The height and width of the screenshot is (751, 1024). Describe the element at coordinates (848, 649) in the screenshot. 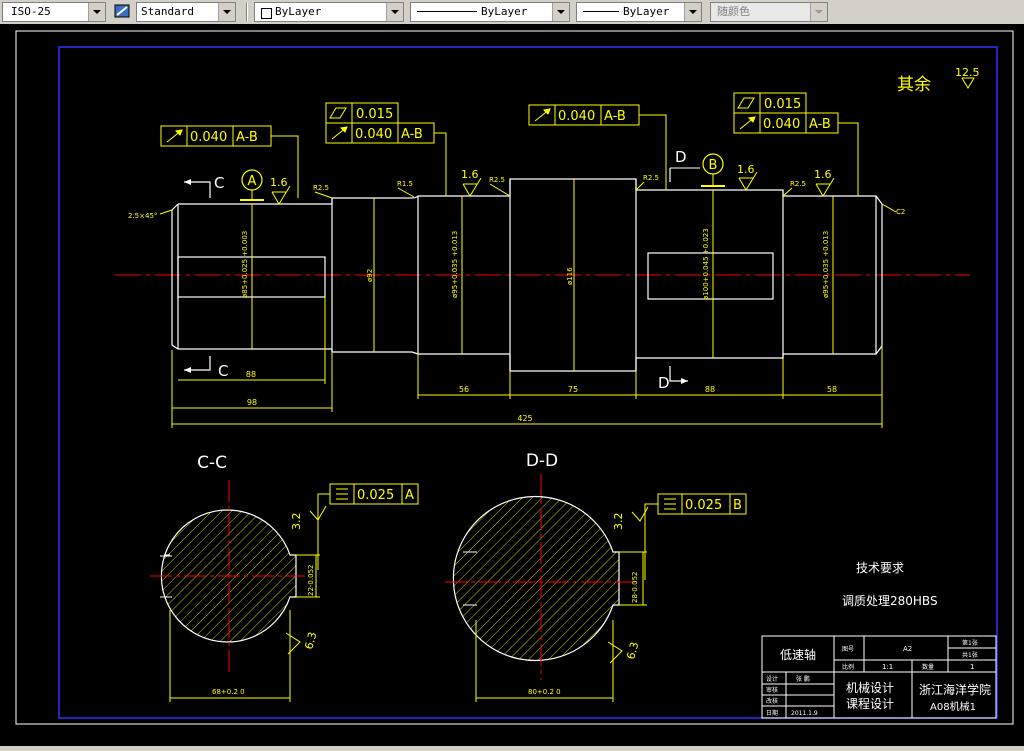

I see `title-drawing-no-label: 图号` at that location.